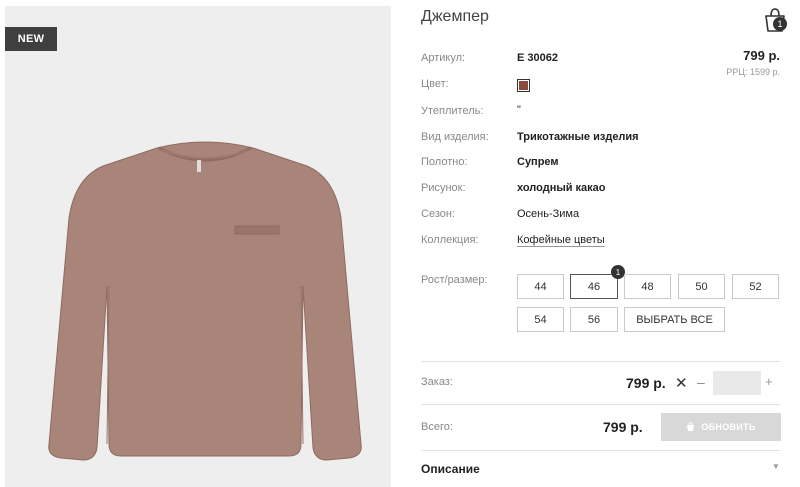 The width and height of the screenshot is (800, 487). What do you see at coordinates (437, 427) in the screenshot?
I see `total-label: Всего:` at bounding box center [437, 427].